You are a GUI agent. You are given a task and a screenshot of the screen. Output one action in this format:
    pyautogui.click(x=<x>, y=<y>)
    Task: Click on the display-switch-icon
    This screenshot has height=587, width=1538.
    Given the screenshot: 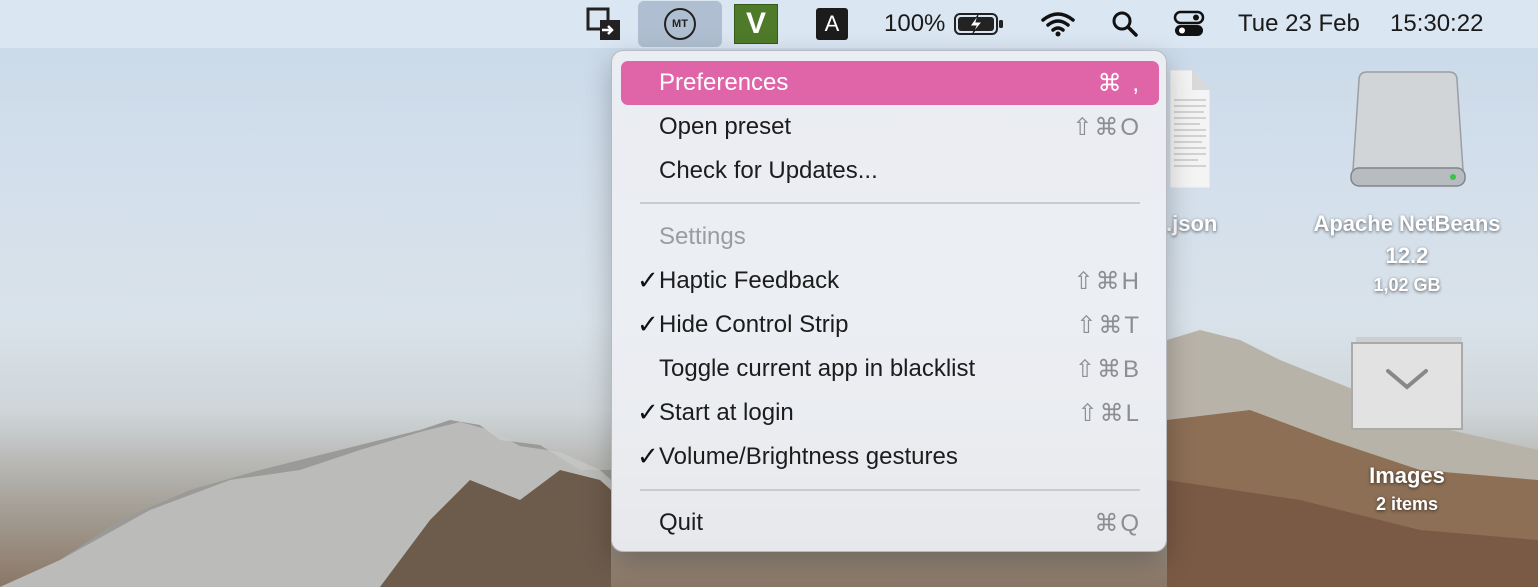 What is the action you would take?
    pyautogui.click(x=604, y=24)
    